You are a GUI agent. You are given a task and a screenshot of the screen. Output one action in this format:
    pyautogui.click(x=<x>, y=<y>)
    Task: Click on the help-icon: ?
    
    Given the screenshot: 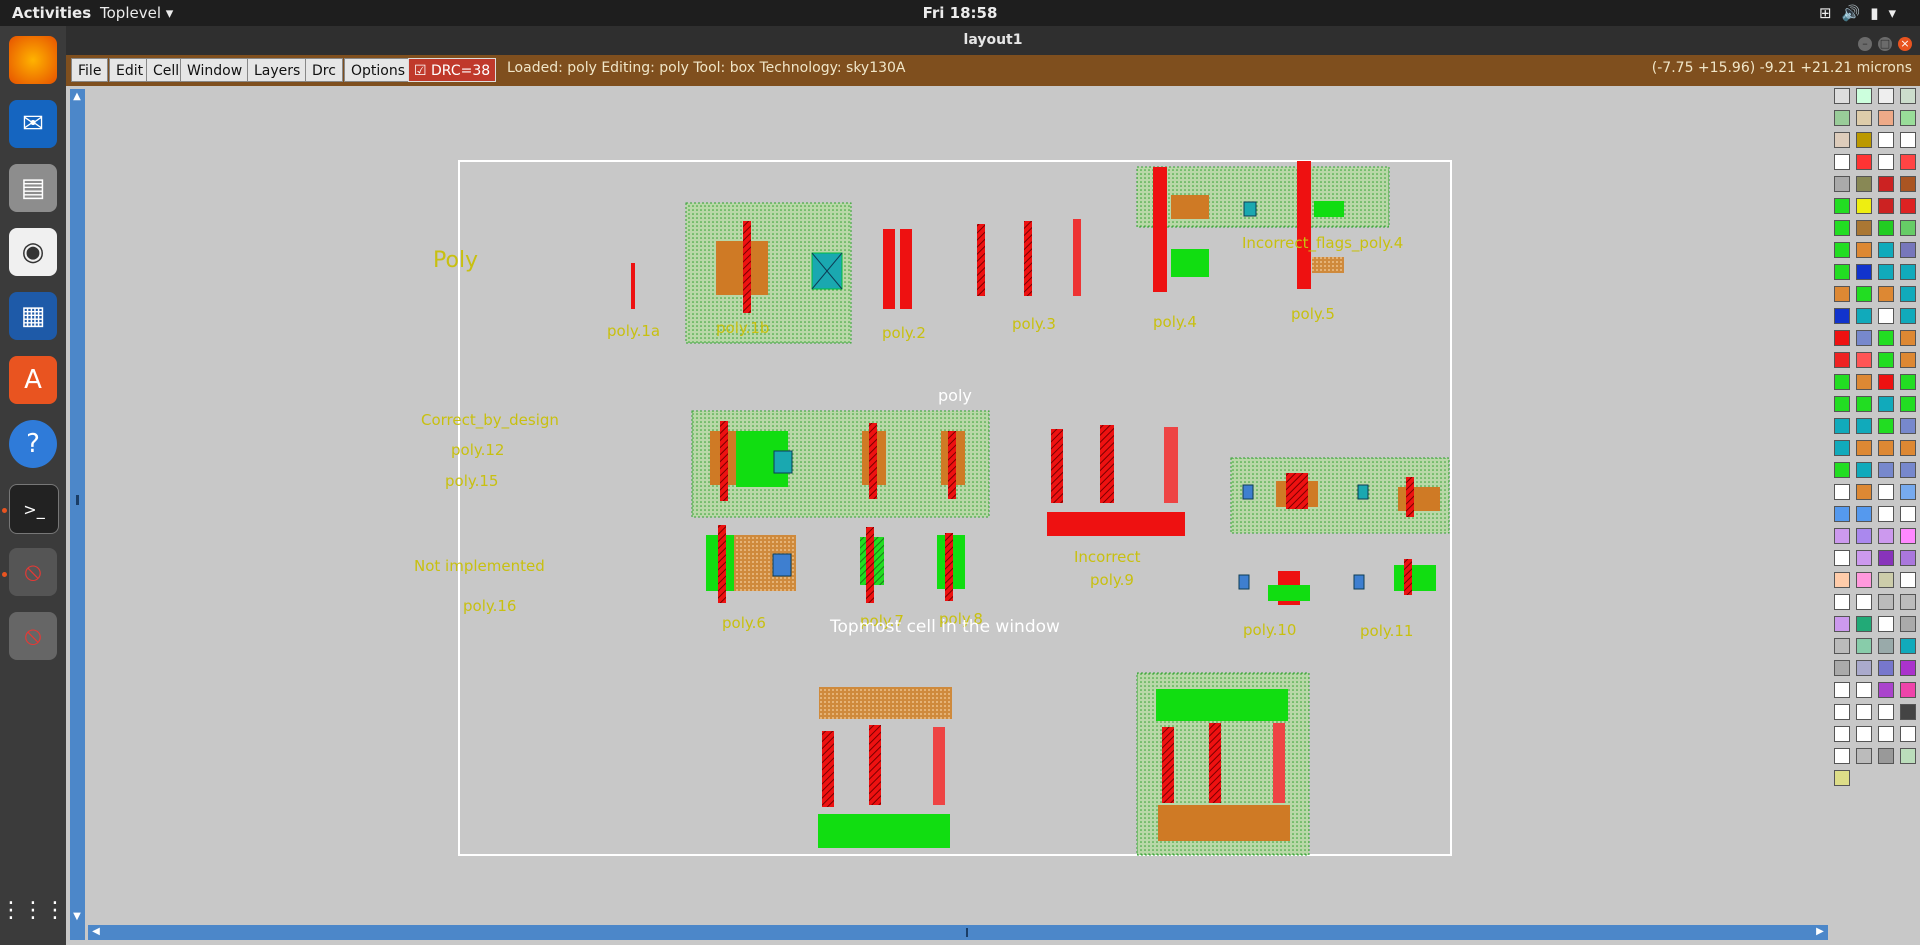 What is the action you would take?
    pyautogui.click(x=33, y=444)
    